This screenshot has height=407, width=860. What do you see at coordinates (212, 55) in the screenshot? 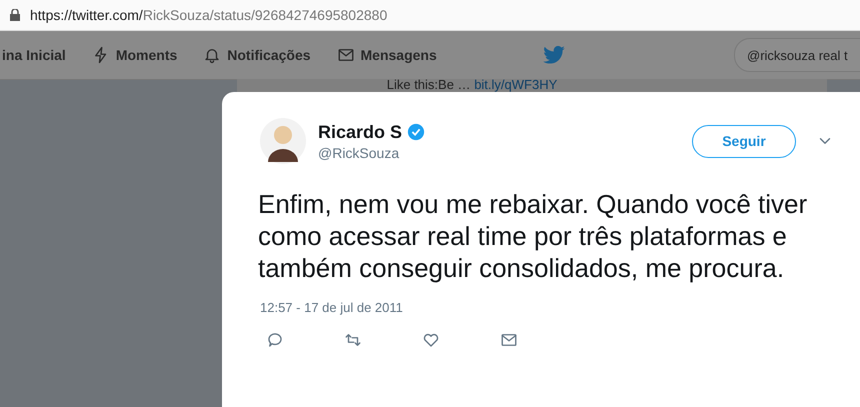
I see `notifications-icon` at bounding box center [212, 55].